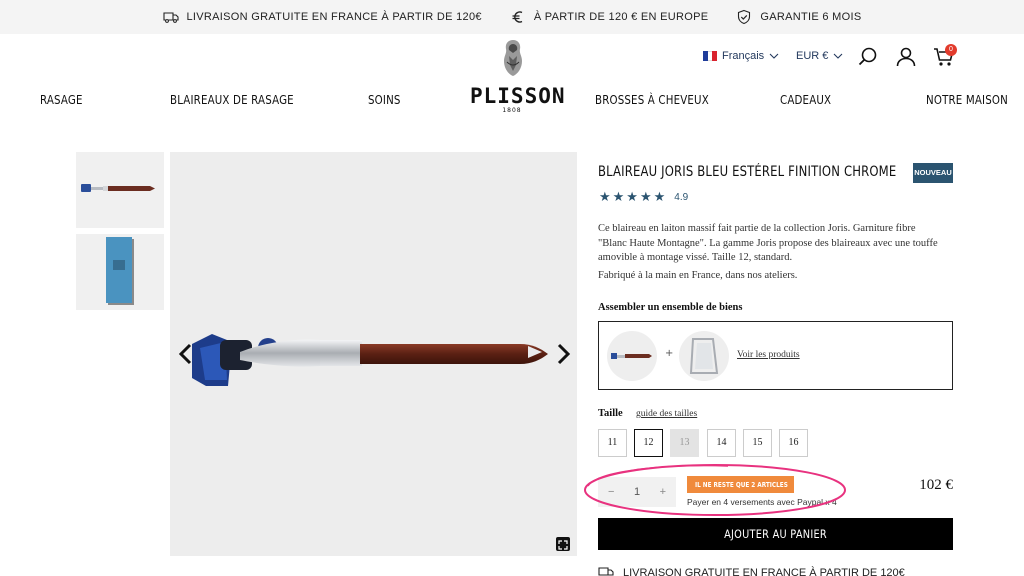  I want to click on thumbnail-box, so click(120, 272).